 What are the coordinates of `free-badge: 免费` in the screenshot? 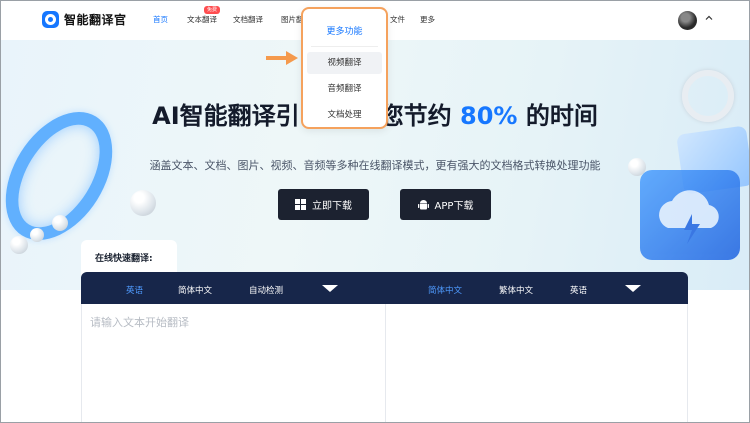 It's located at (212, 10).